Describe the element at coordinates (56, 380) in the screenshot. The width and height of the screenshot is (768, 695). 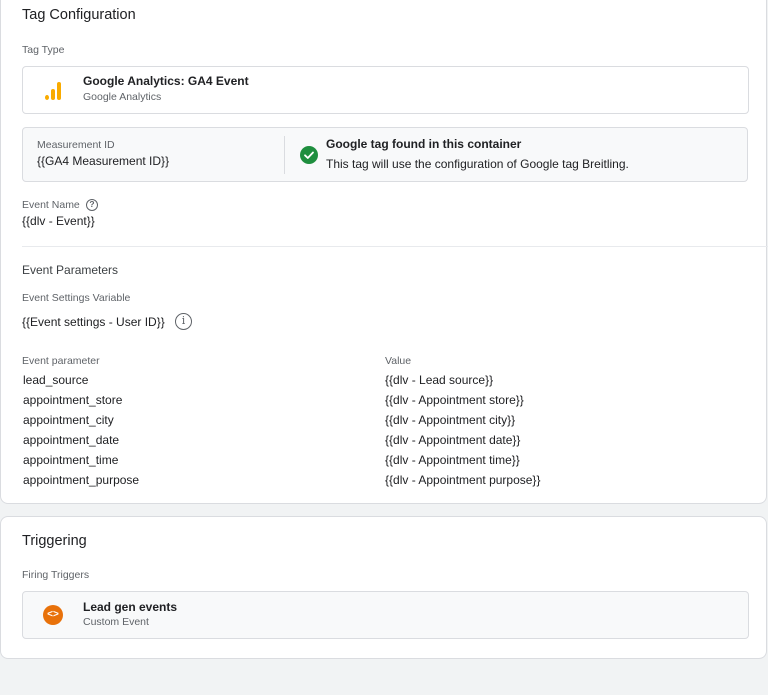
I see `parameter-name: lead_source` at that location.